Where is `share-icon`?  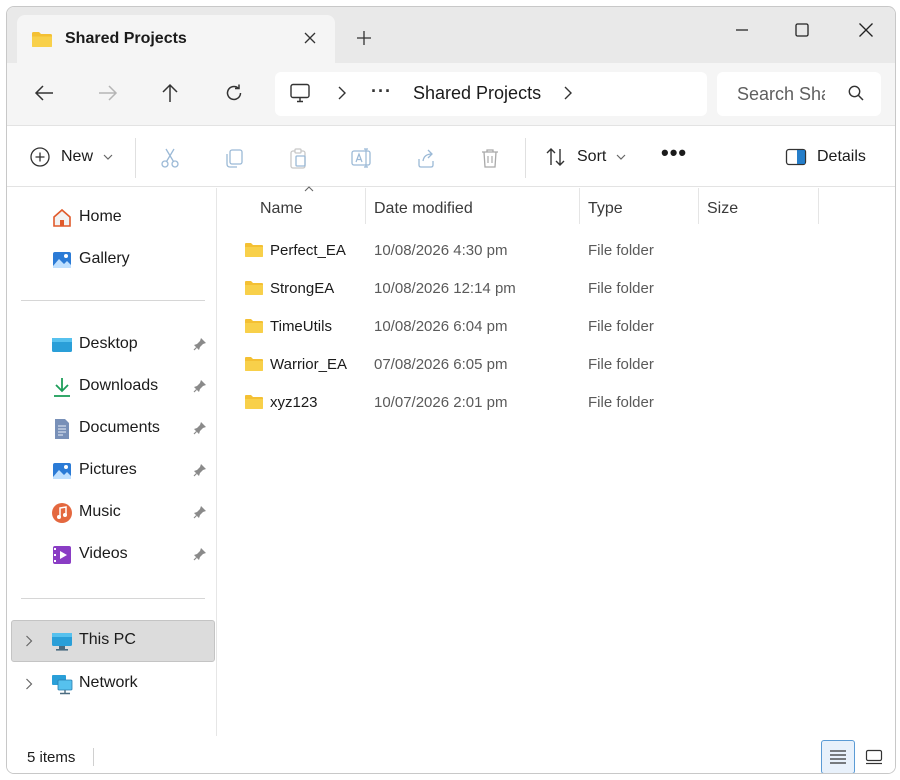
share-icon is located at coordinates (426, 158).